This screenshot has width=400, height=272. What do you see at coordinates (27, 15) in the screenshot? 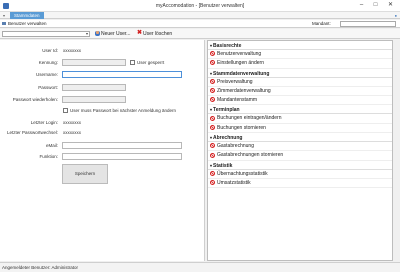
I see `tab-stammdaten: Stammdaten` at bounding box center [27, 15].